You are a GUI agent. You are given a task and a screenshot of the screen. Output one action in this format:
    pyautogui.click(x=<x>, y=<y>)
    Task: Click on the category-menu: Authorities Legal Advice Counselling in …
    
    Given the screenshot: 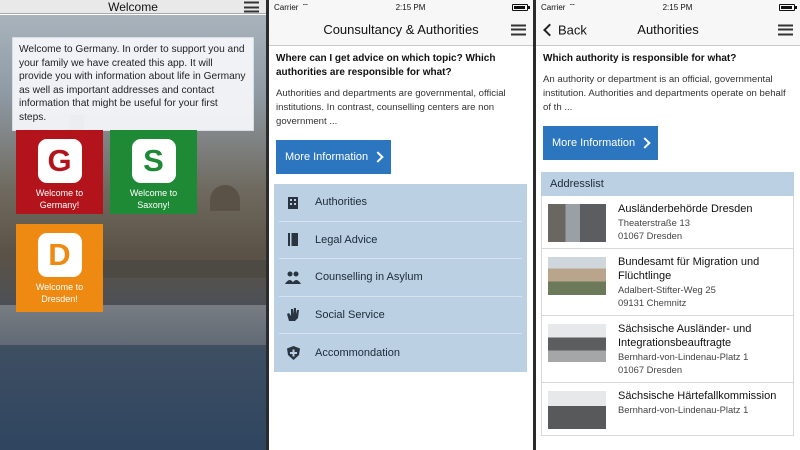 What is the action you would take?
    pyautogui.click(x=400, y=278)
    